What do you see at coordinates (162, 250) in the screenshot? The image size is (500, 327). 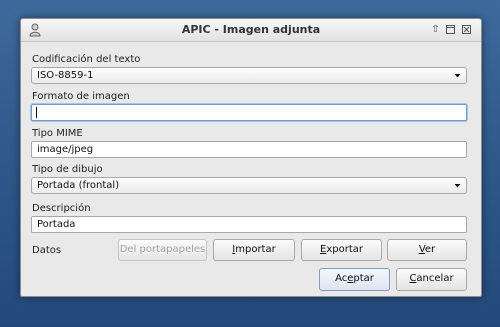 I see `from-clipboard-button: Del portapapeles` at bounding box center [162, 250].